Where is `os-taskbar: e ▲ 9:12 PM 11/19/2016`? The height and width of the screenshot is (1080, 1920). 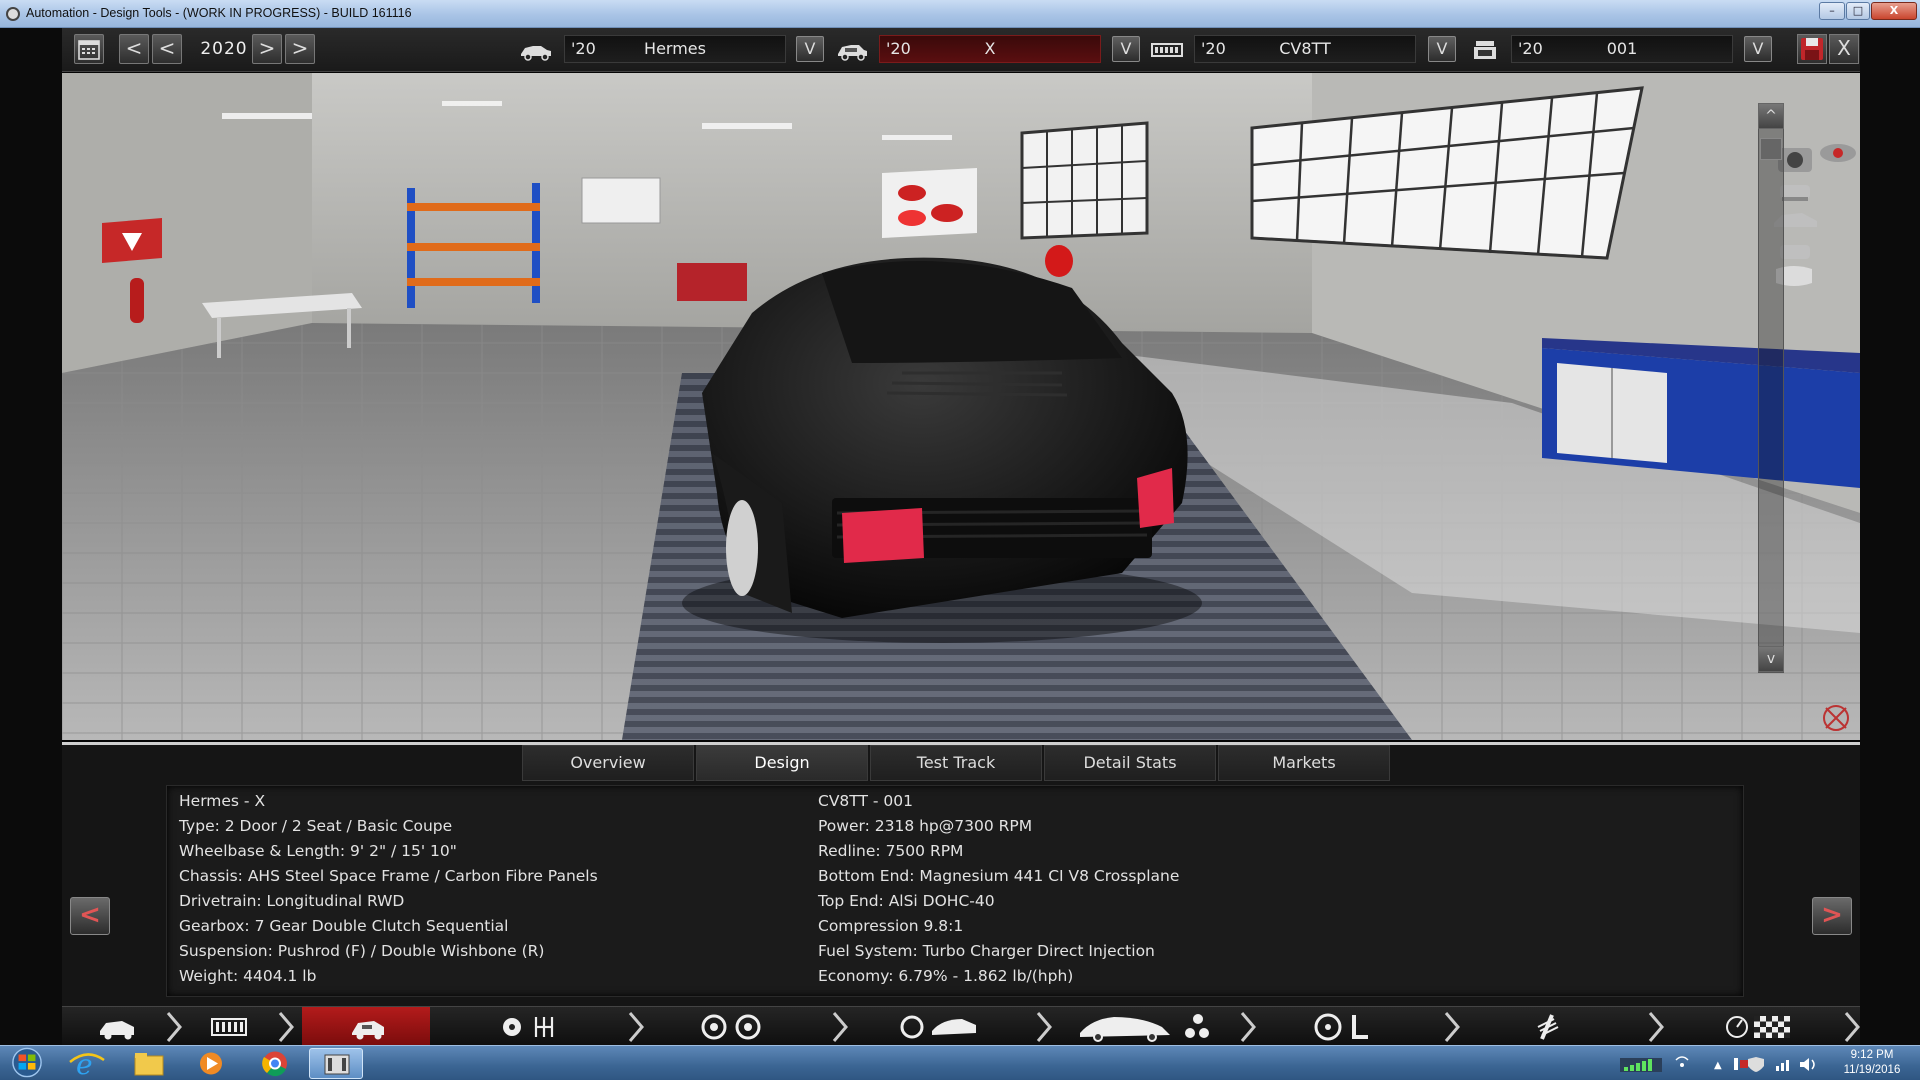
os-taskbar: e ▲ 9:12 PM 11/19/2016 is located at coordinates (960, 1062).